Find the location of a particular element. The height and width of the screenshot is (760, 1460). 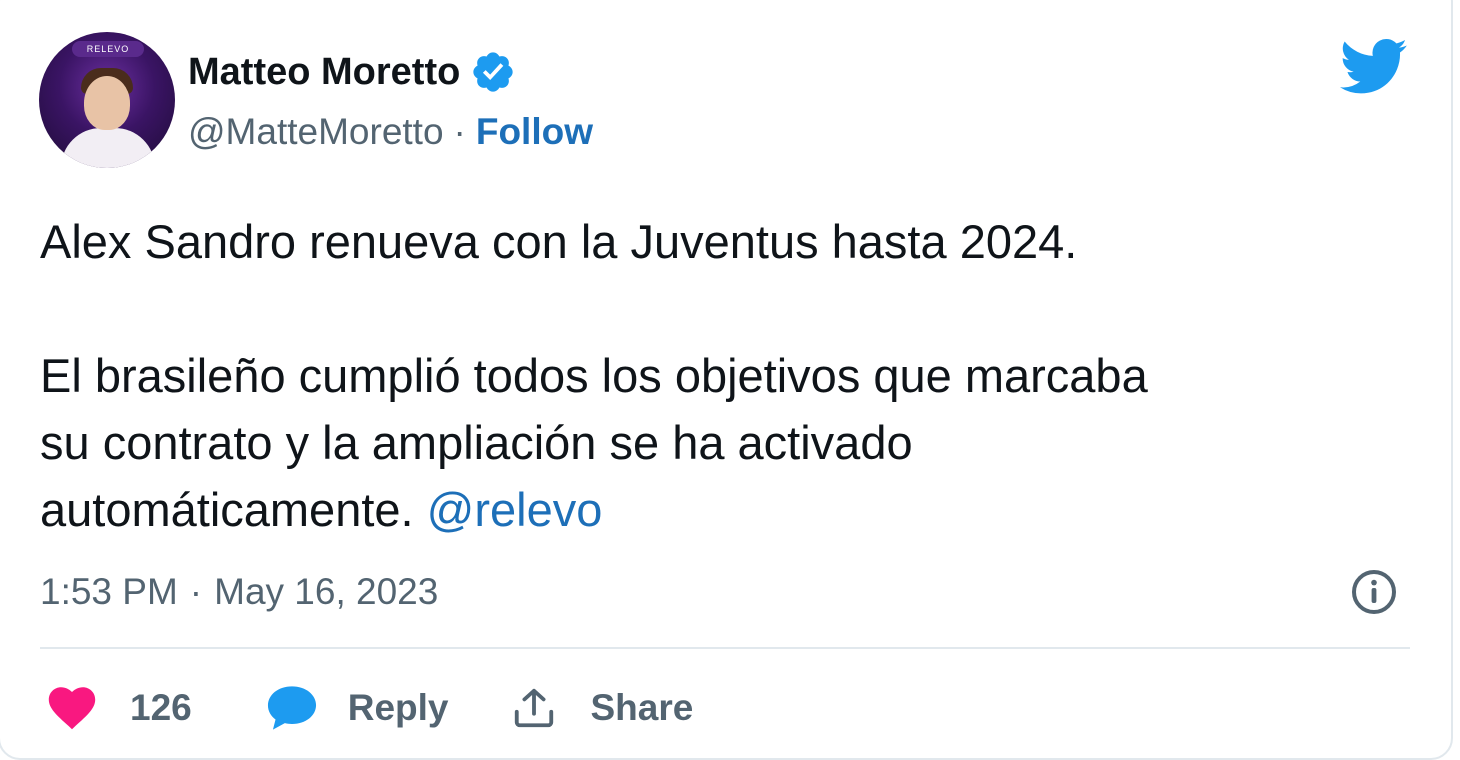

tweet-time: 1:53 PM is located at coordinates (109, 591).